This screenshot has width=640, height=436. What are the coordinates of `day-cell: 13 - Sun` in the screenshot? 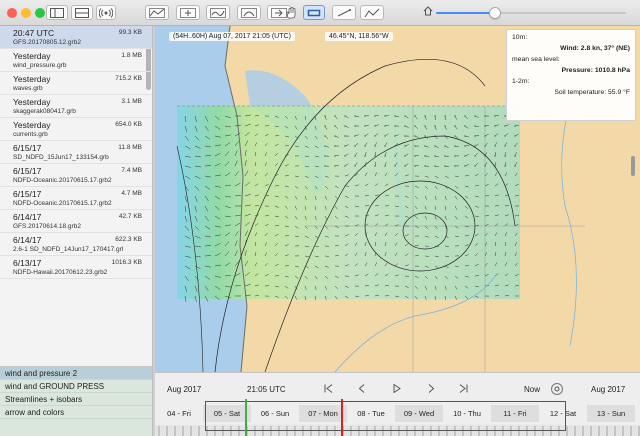 It's located at (611, 413).